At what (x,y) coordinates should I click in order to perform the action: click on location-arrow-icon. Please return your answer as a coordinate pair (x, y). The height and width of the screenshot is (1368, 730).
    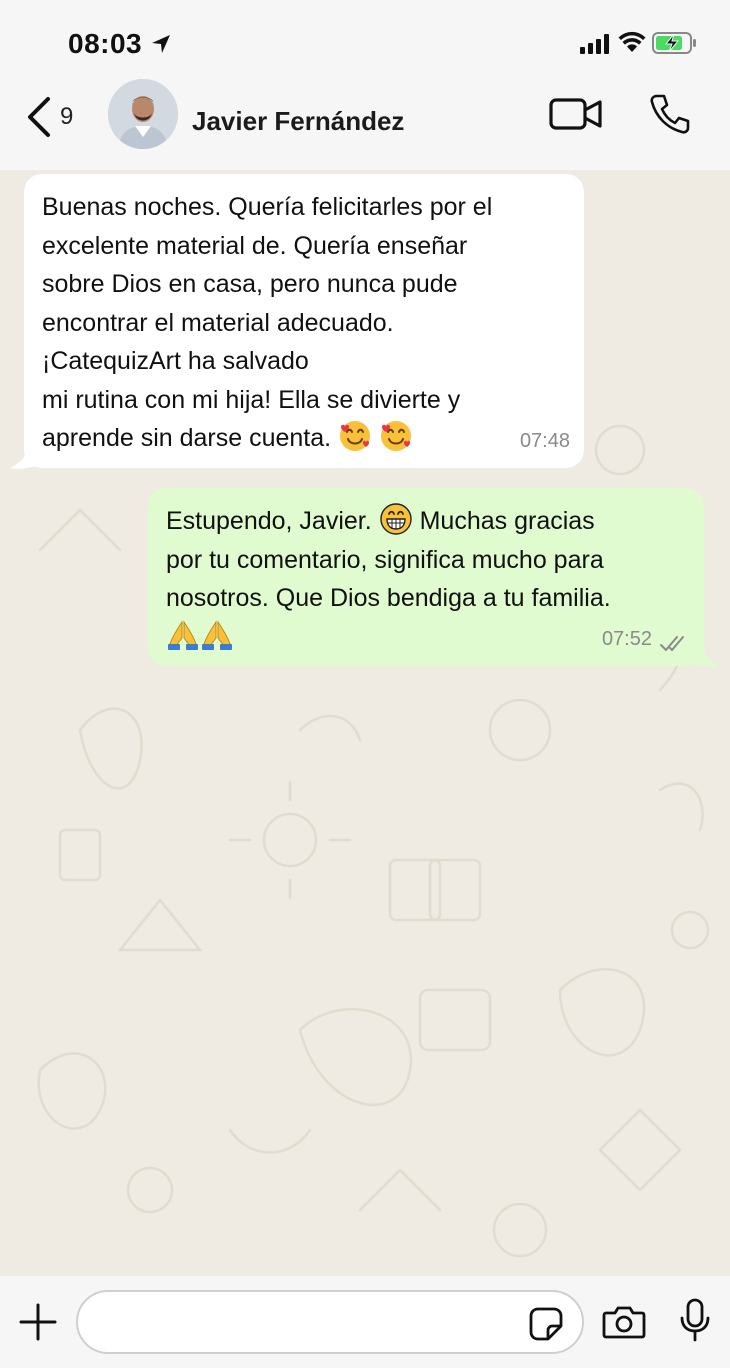
    Looking at the image, I should click on (161, 44).